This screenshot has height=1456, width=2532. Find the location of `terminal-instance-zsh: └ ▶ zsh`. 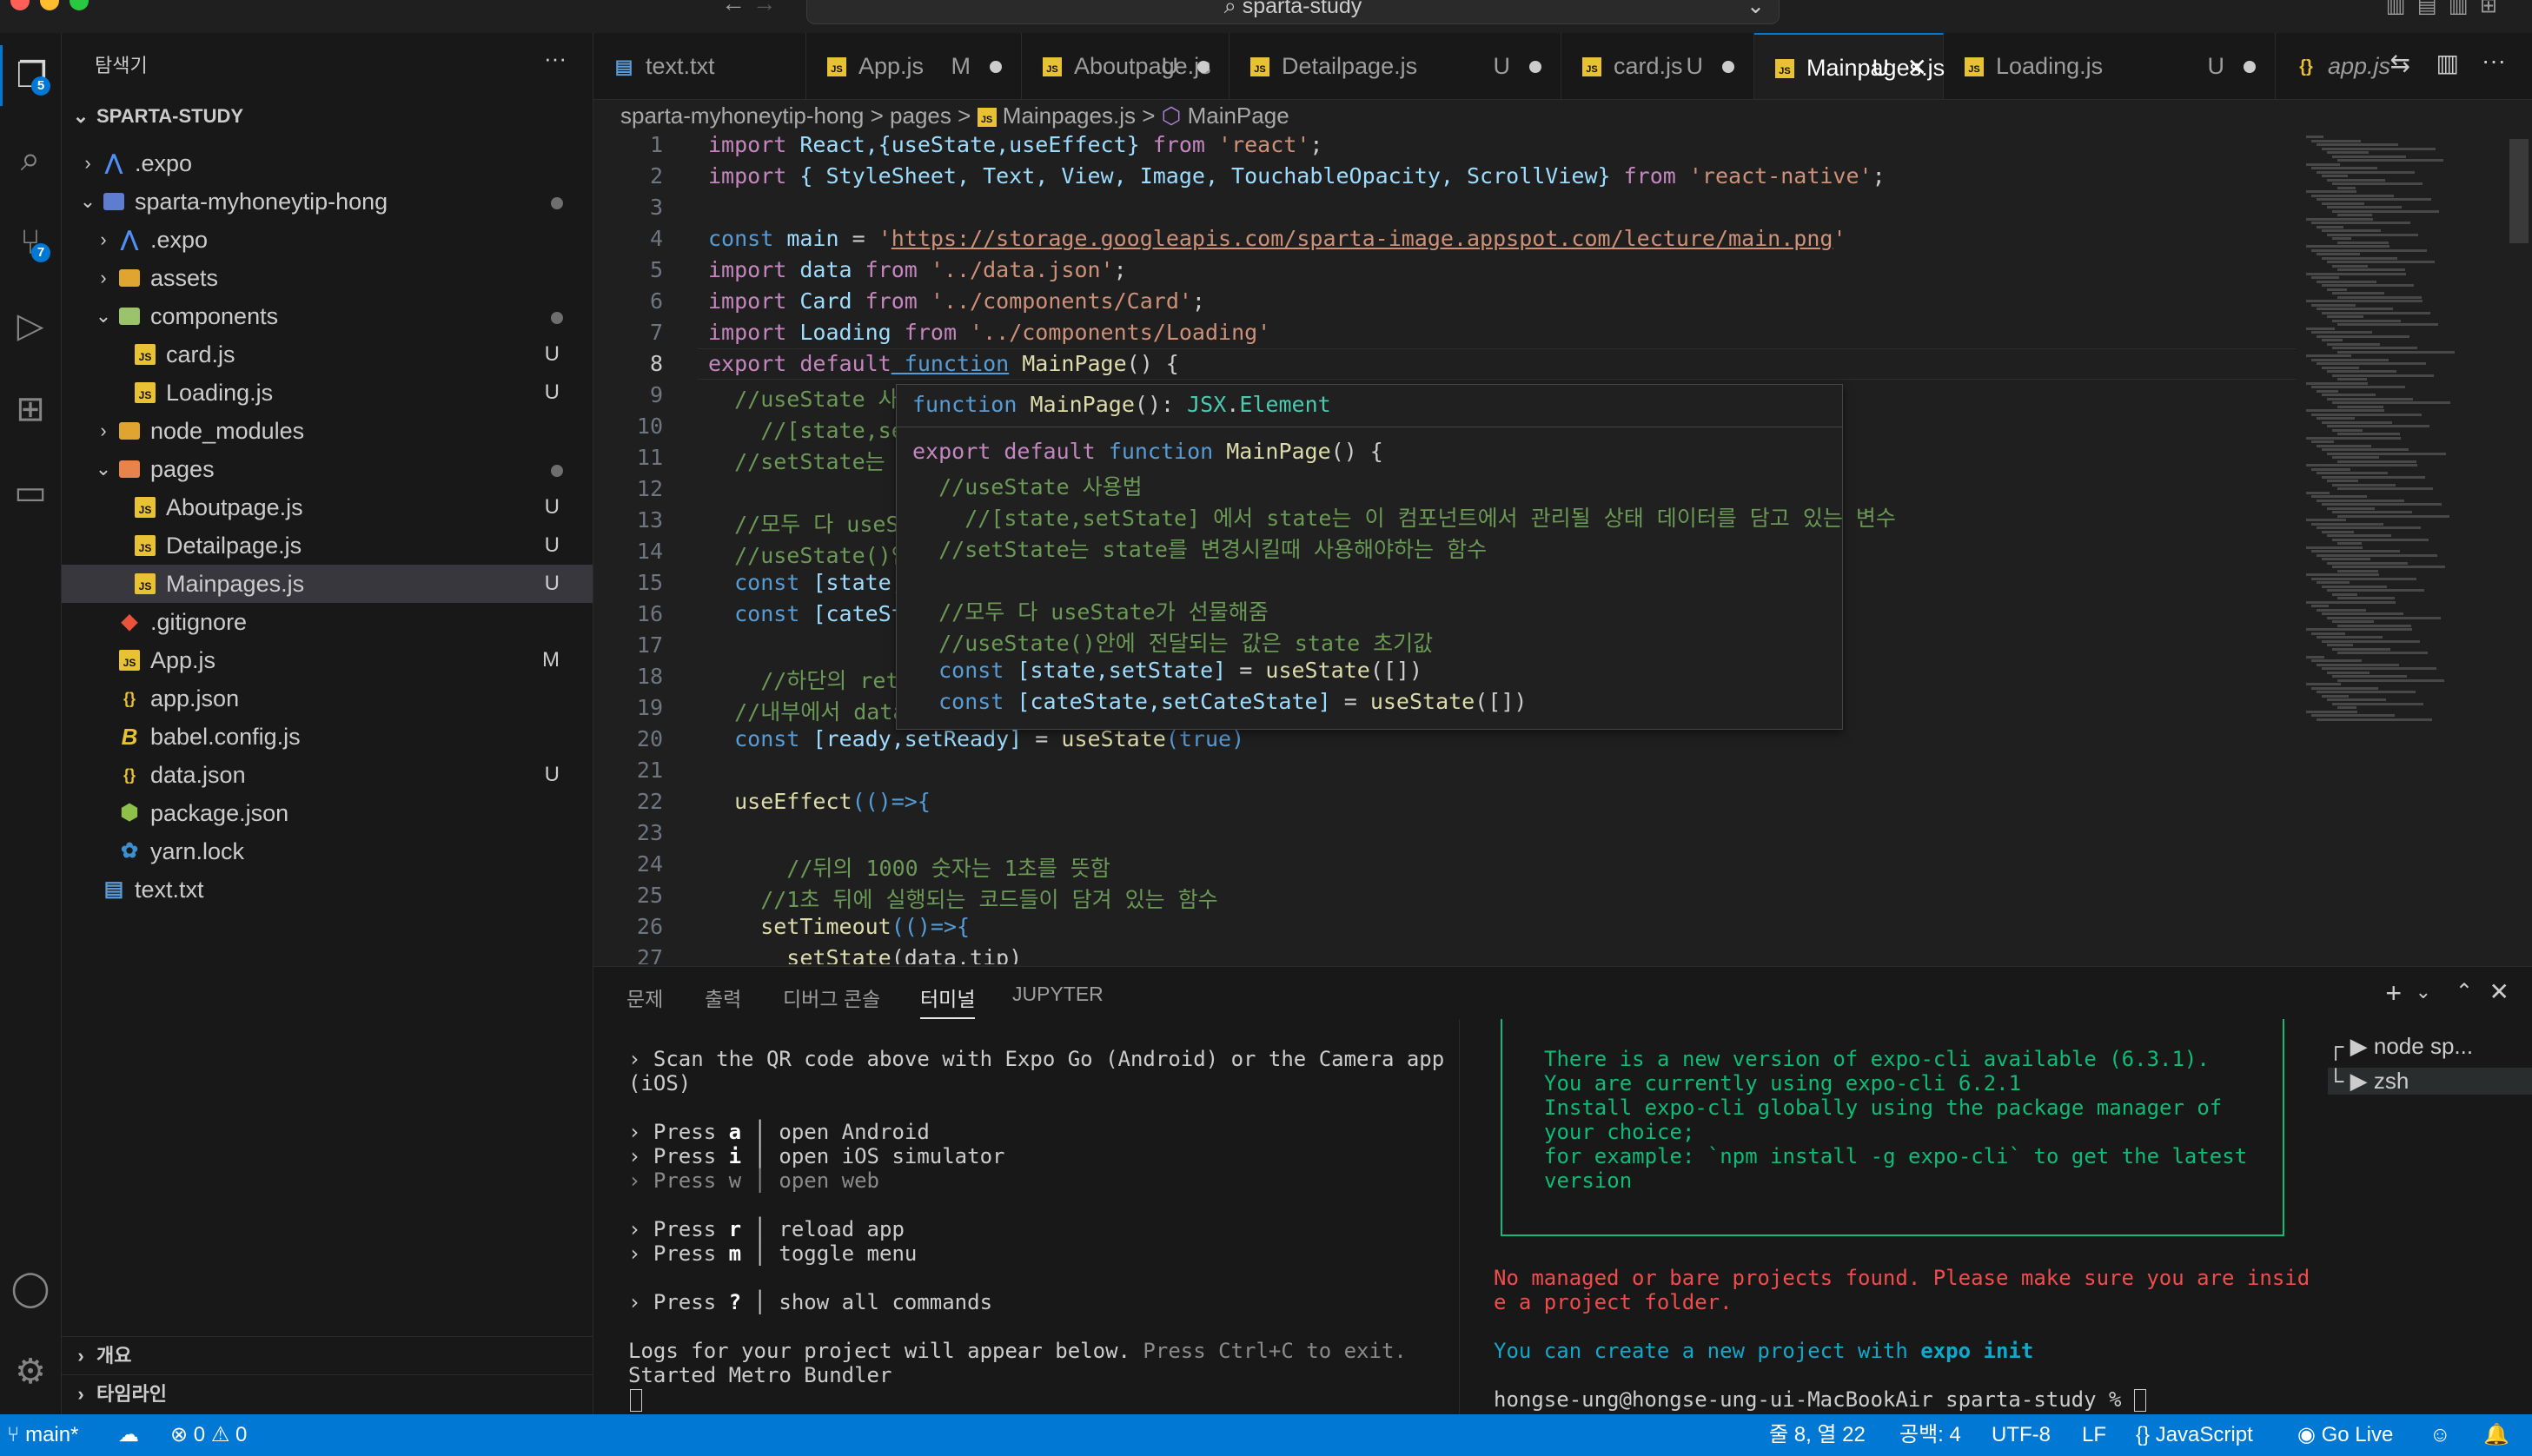

terminal-instance-zsh: └ ▶ zsh is located at coordinates (2430, 1081).